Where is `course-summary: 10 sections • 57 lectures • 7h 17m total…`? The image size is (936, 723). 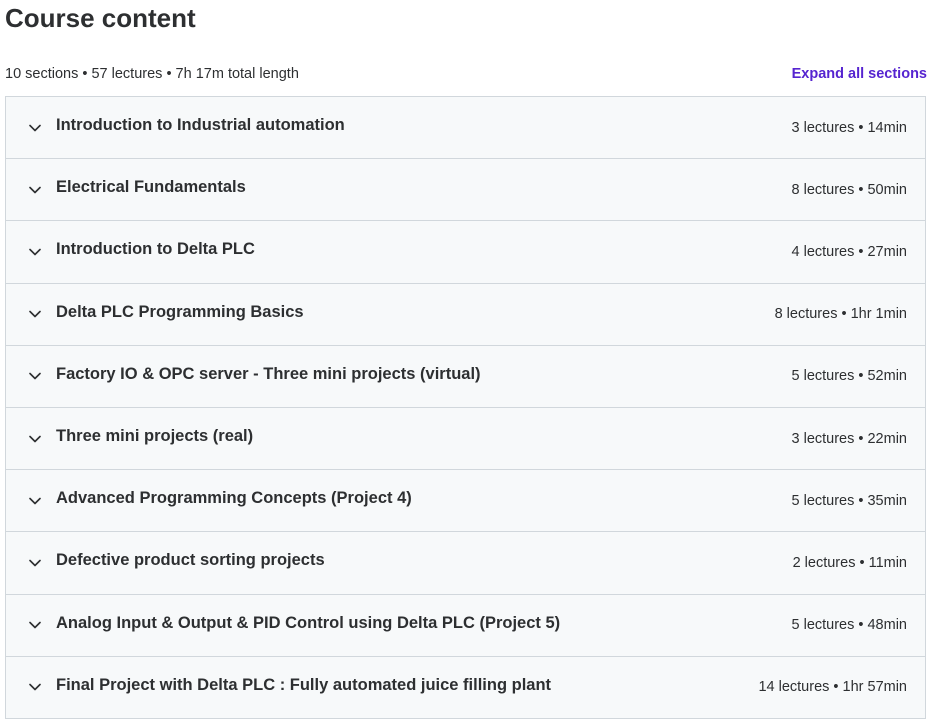 course-summary: 10 sections • 57 lectures • 7h 17m total… is located at coordinates (466, 74).